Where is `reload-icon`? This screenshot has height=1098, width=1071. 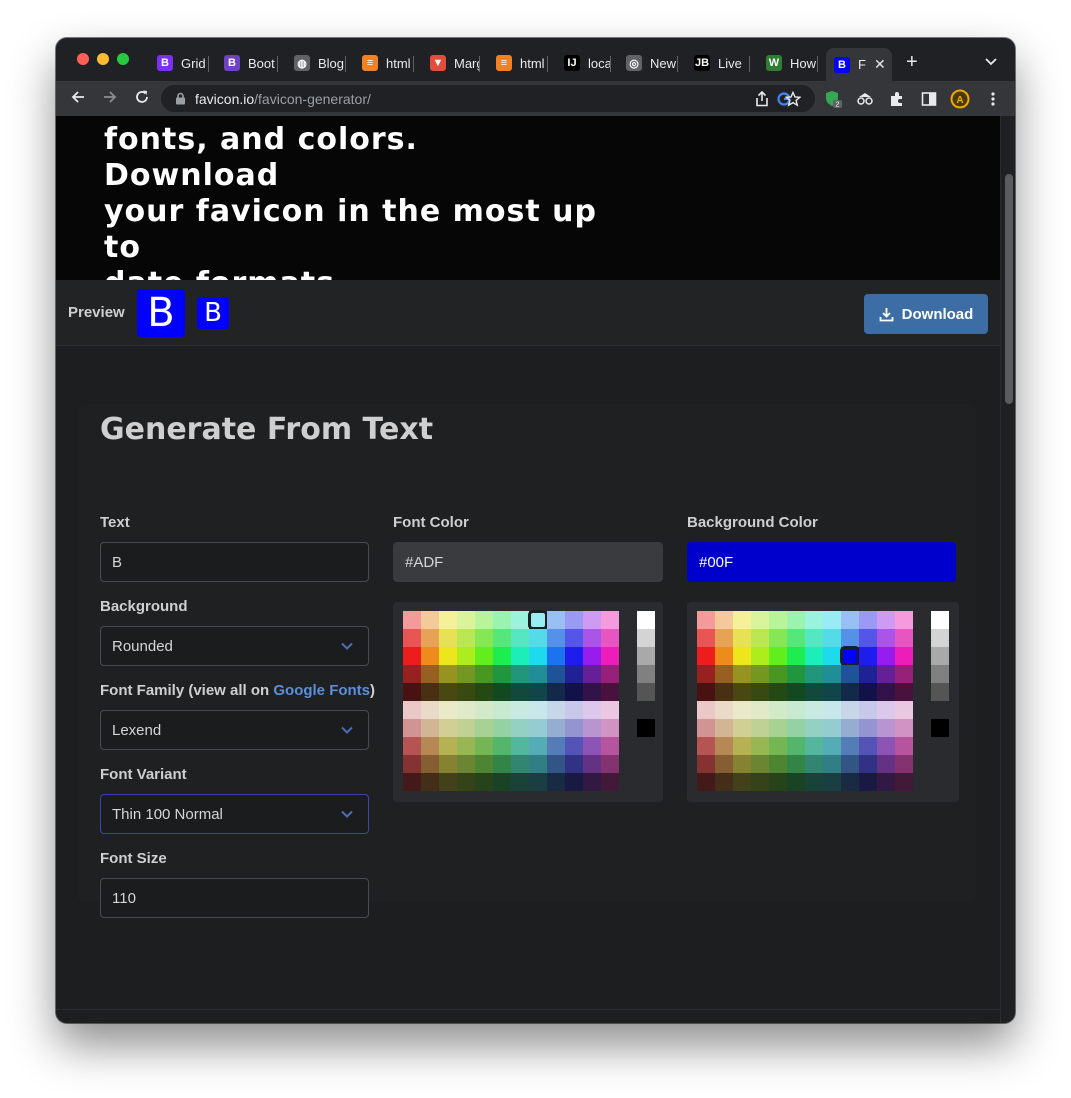 reload-icon is located at coordinates (142, 99).